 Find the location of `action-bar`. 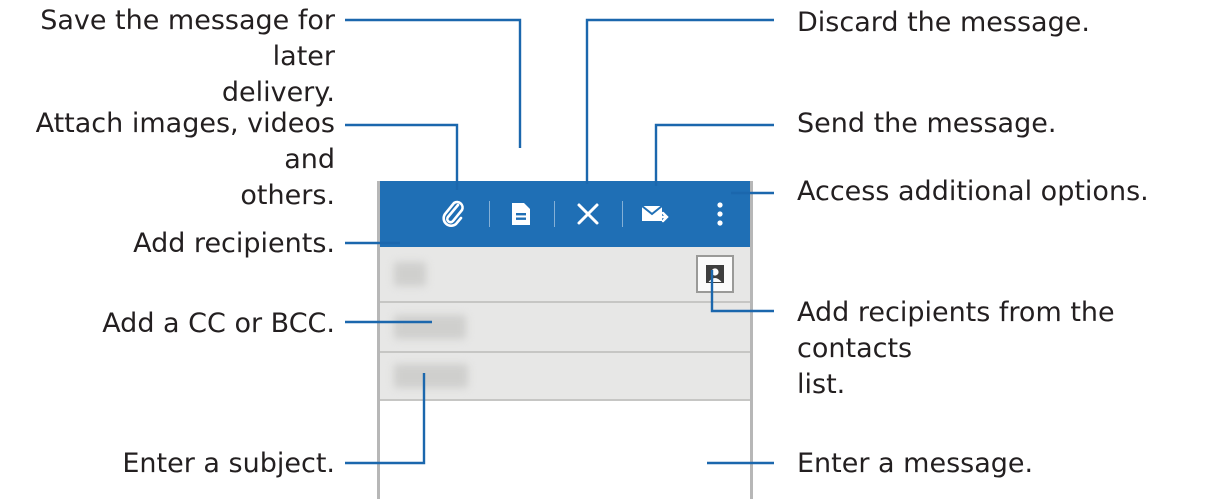

action-bar is located at coordinates (565, 214).